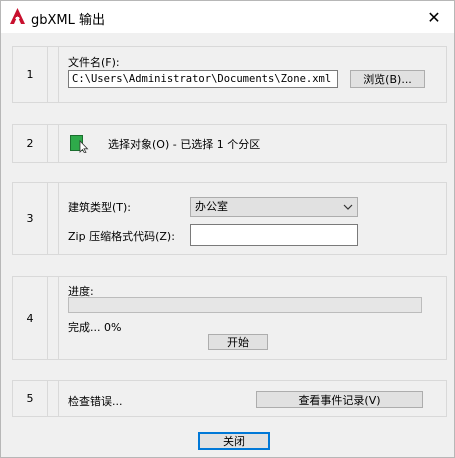  What do you see at coordinates (274, 207) in the screenshot?
I see `building-type-dropdown: 办公室` at bounding box center [274, 207].